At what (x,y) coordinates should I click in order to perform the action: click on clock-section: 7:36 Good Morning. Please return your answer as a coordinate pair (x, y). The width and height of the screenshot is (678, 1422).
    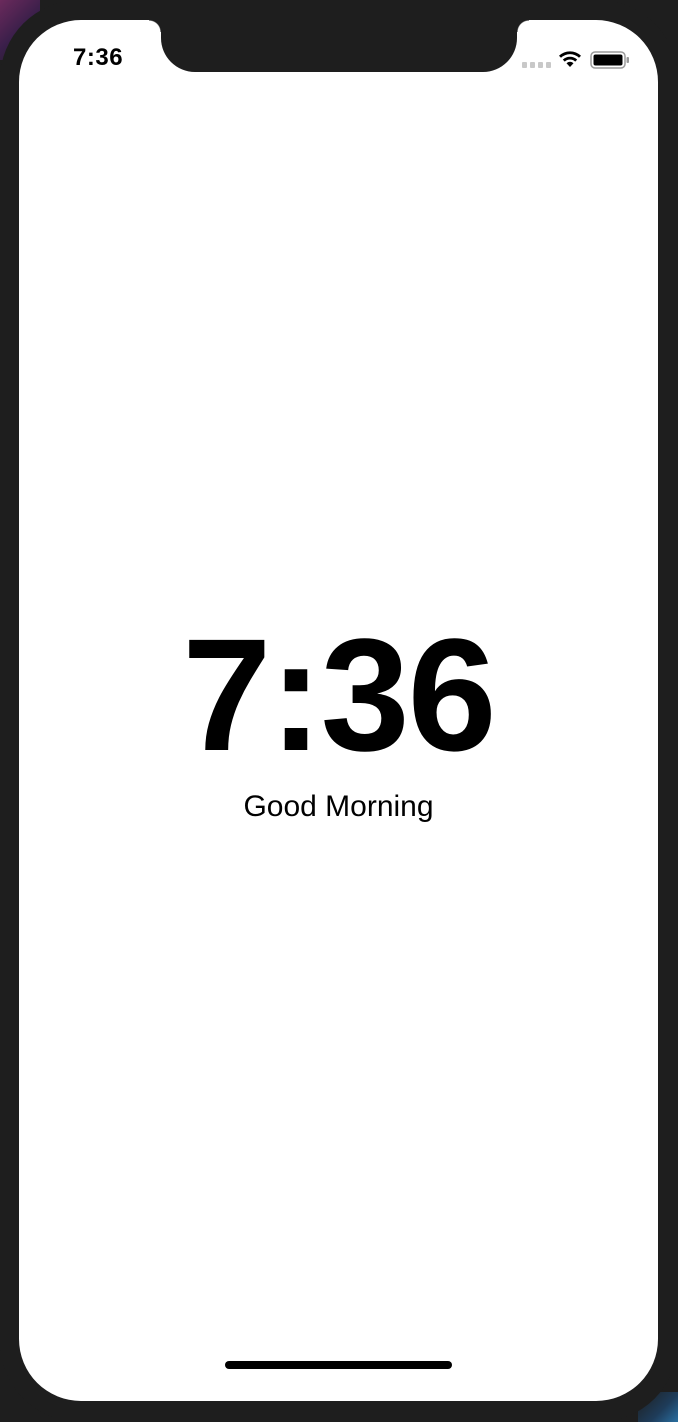
    Looking at the image, I should click on (338, 714).